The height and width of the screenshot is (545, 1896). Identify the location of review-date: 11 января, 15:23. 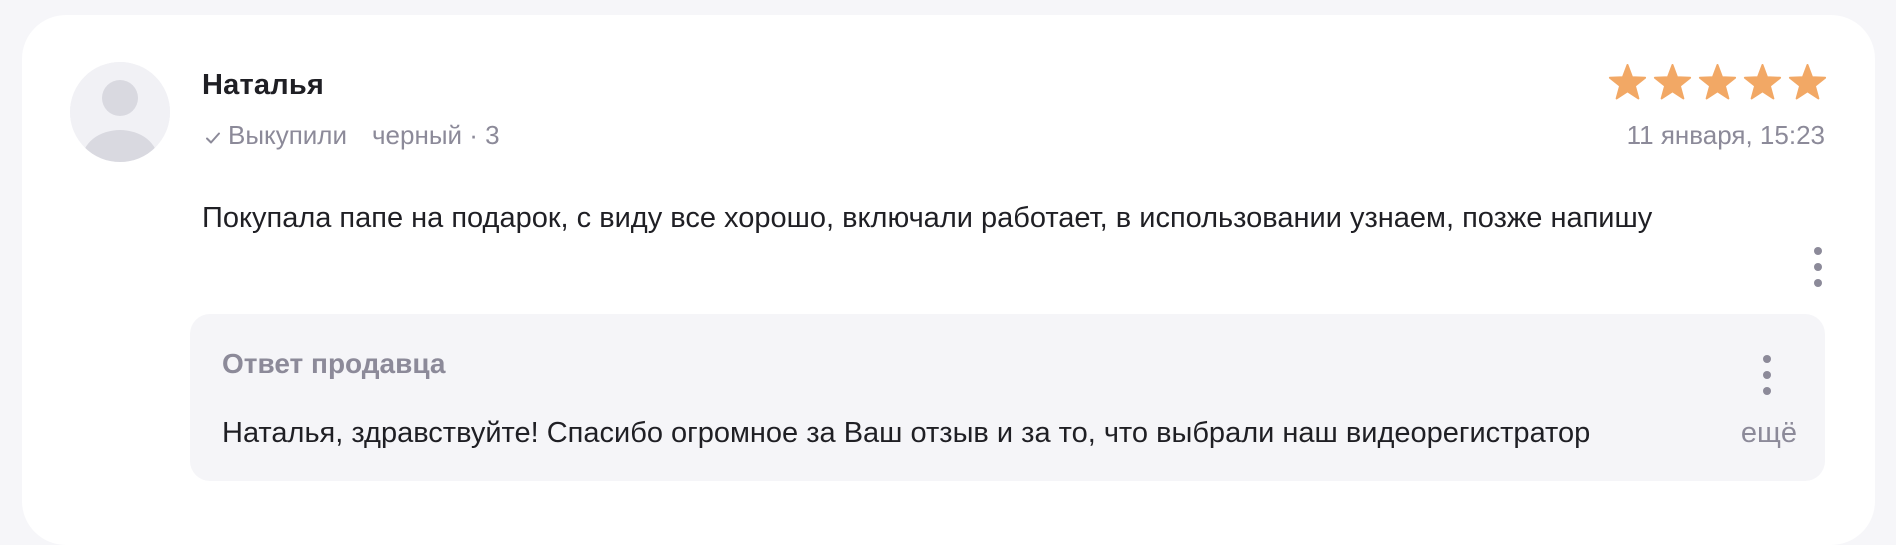
(1725, 135).